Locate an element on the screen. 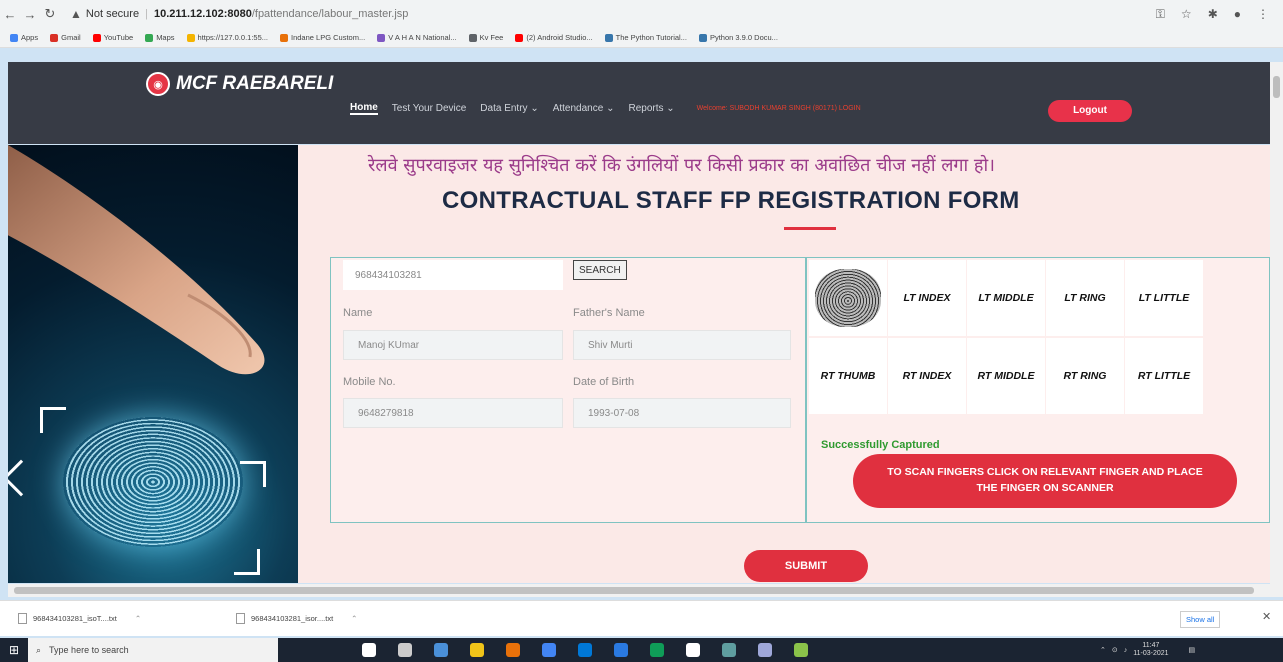  taskbar-search: ⌕ Type here to search is located at coordinates (153, 650).